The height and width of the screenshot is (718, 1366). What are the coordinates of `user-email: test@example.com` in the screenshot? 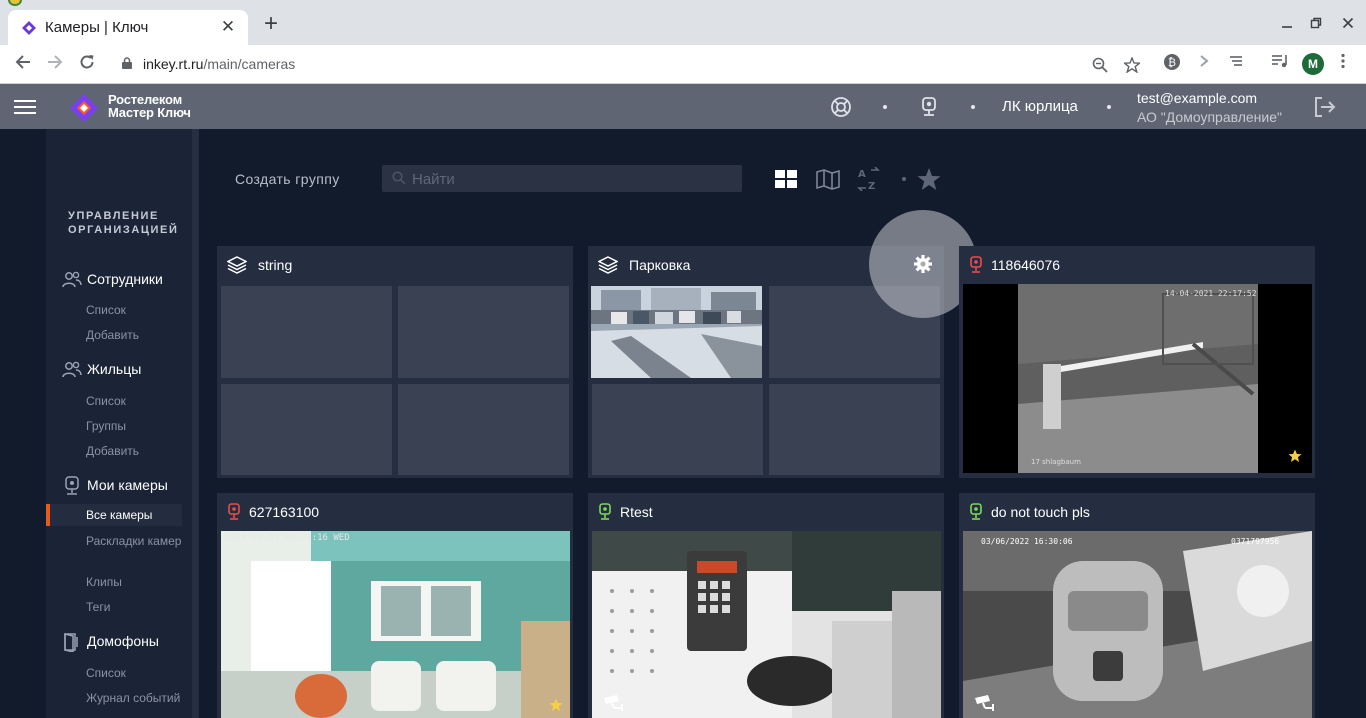 It's located at (1197, 98).